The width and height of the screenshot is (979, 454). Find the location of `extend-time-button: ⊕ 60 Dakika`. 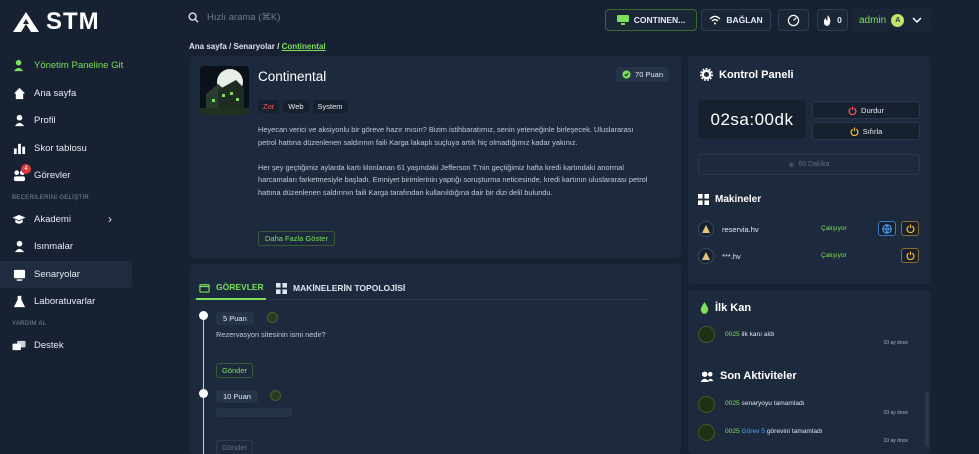

extend-time-button: ⊕ 60 Dakika is located at coordinates (809, 164).